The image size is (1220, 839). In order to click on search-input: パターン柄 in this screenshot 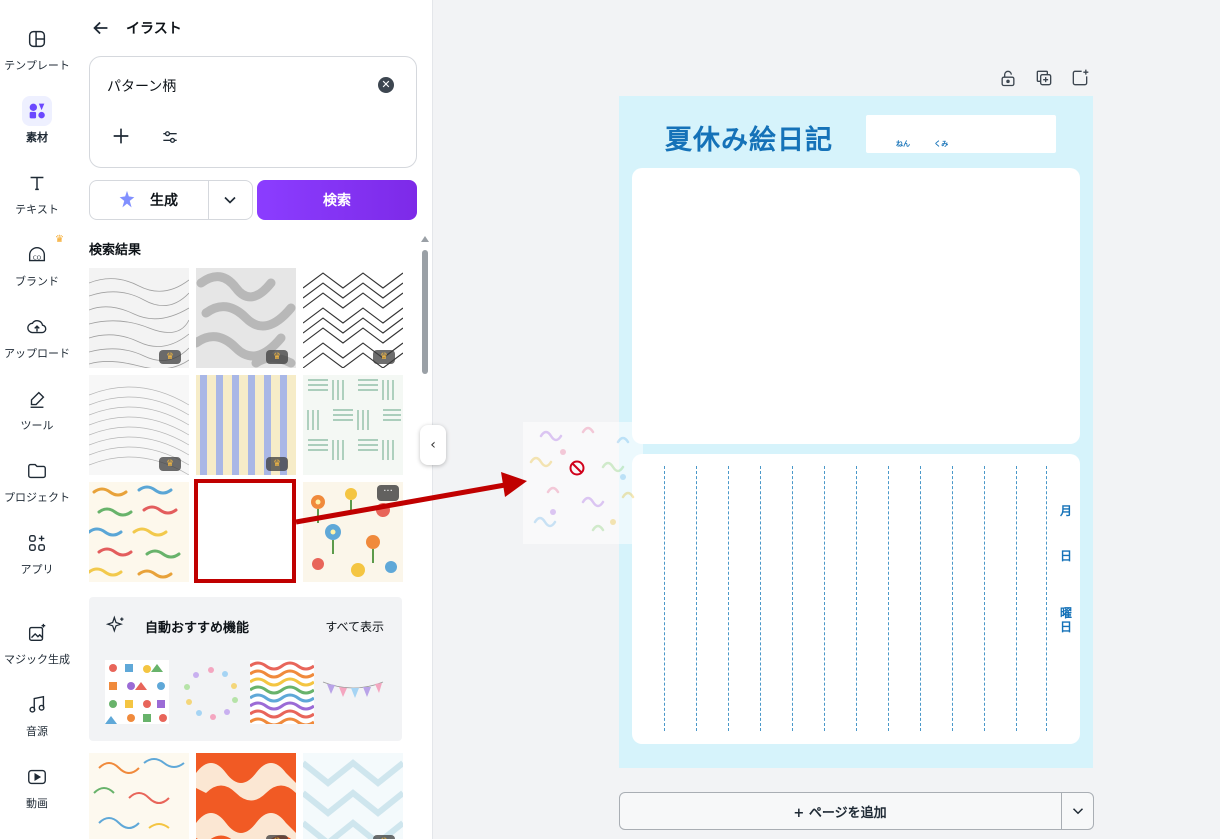, I will do `click(141, 86)`.